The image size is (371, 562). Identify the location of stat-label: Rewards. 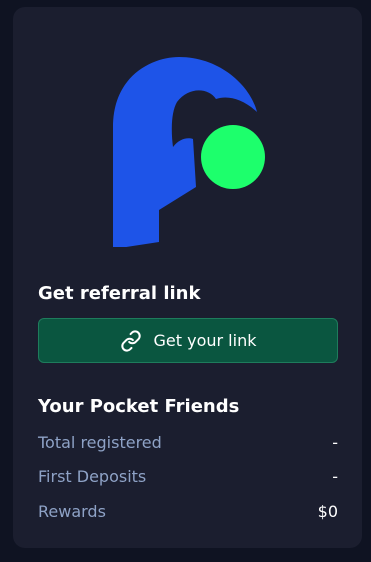
(72, 511).